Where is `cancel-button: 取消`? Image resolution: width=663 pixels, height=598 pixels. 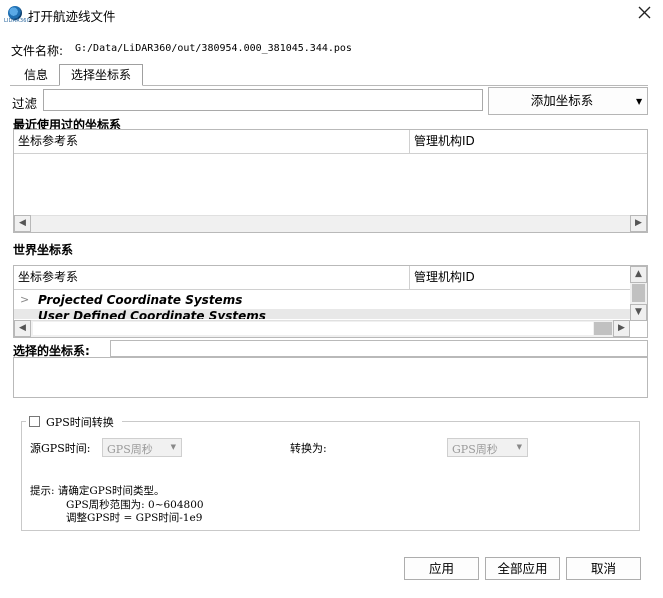
cancel-button: 取消 is located at coordinates (603, 568).